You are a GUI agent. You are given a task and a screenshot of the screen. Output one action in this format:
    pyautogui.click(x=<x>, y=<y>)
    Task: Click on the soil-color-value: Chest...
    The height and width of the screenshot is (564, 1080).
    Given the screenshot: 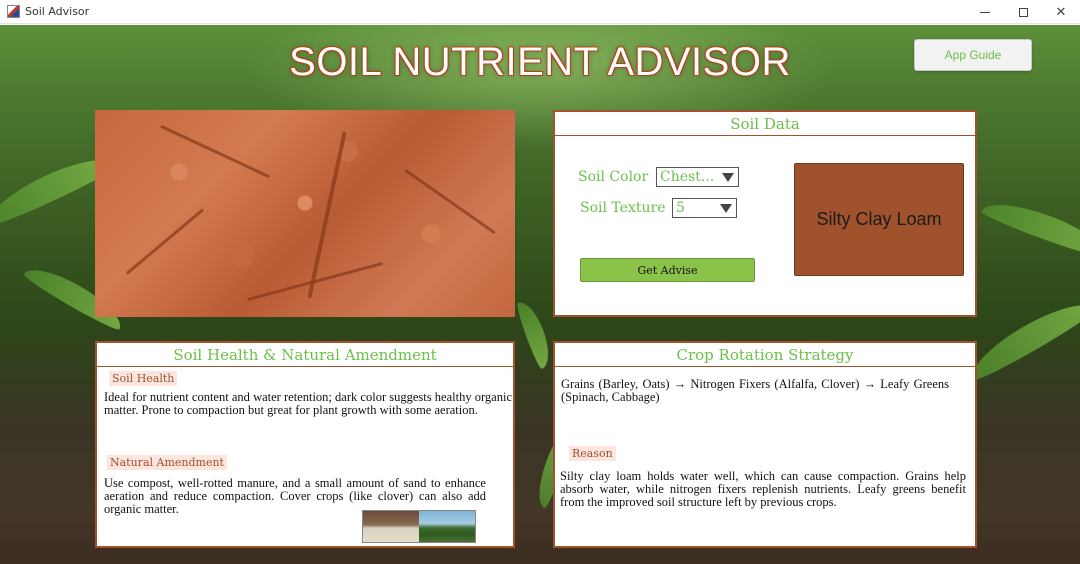 What is the action you would take?
    pyautogui.click(x=687, y=177)
    